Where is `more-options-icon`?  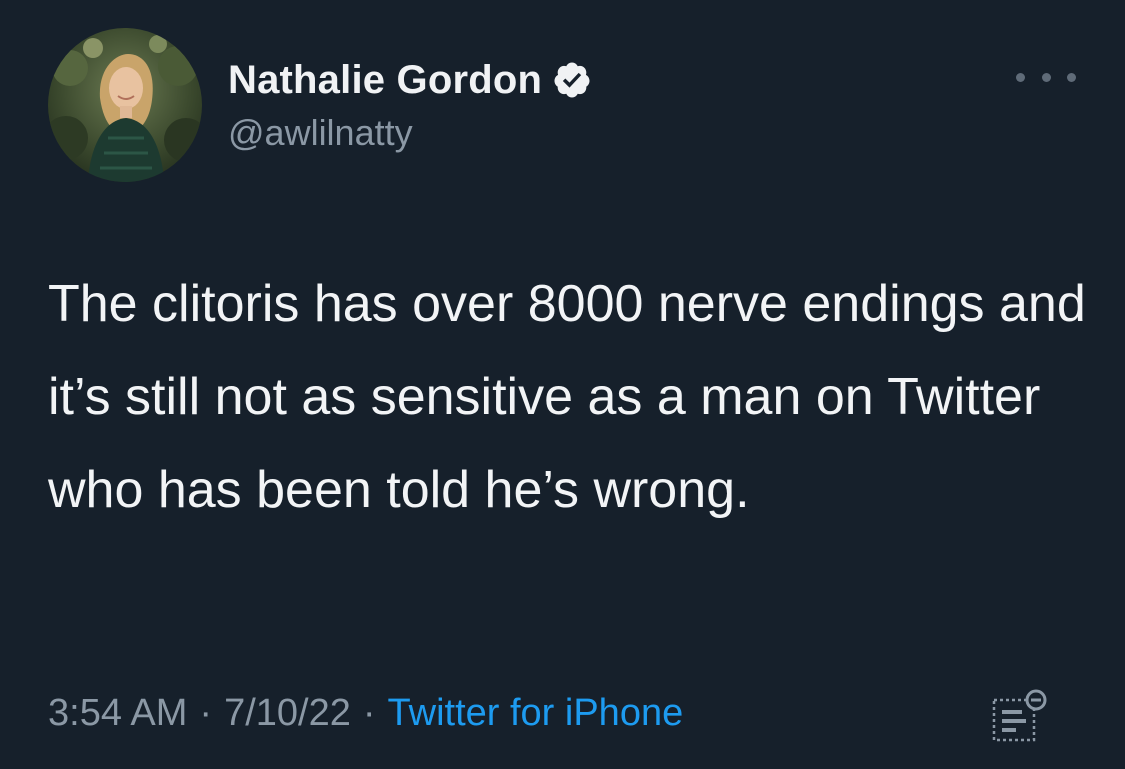
more-options-icon is located at coordinates (1046, 77).